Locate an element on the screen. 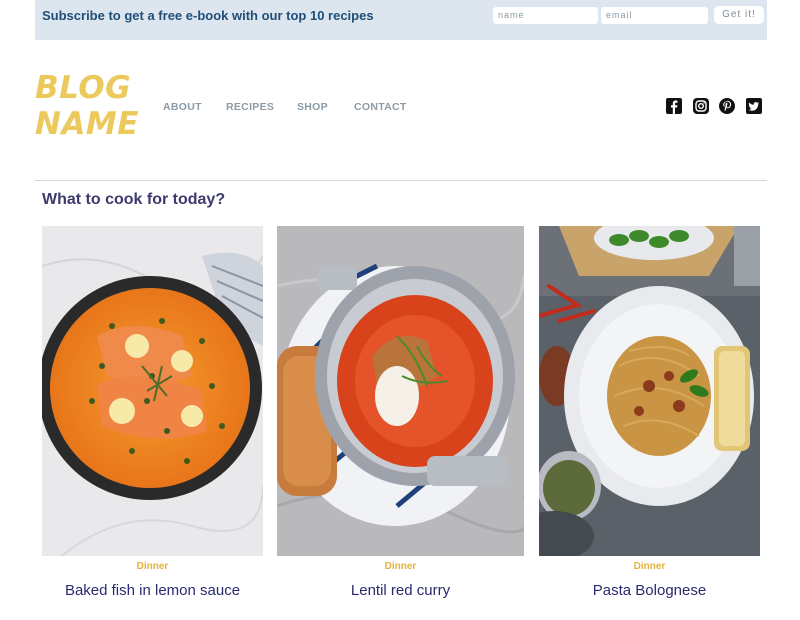 The width and height of the screenshot is (800, 620). baked-fish-photo is located at coordinates (152, 391).